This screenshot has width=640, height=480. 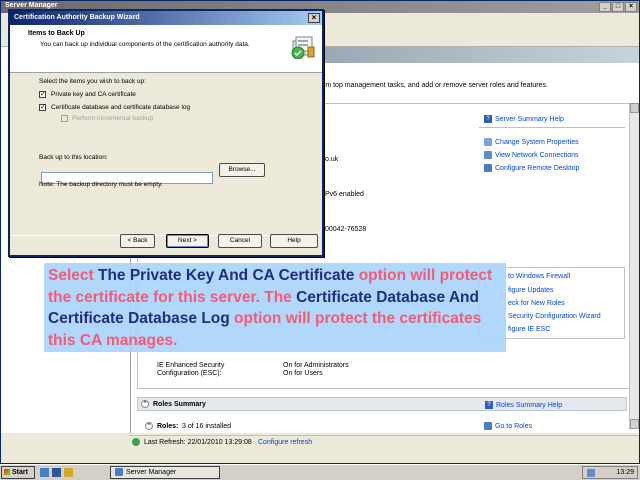 What do you see at coordinates (31, 5) in the screenshot?
I see `server-manager-title: Server Manager` at bounding box center [31, 5].